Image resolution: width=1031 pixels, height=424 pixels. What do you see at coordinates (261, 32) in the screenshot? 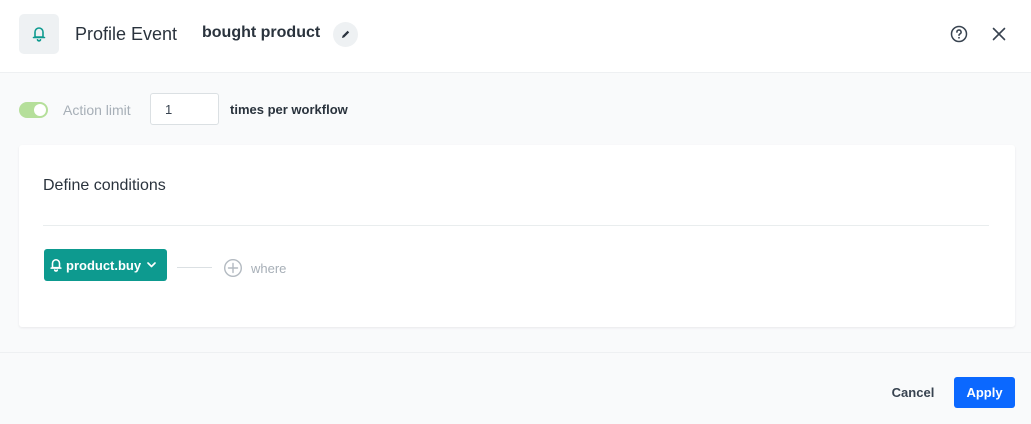
I see `event-name: bought product` at bounding box center [261, 32].